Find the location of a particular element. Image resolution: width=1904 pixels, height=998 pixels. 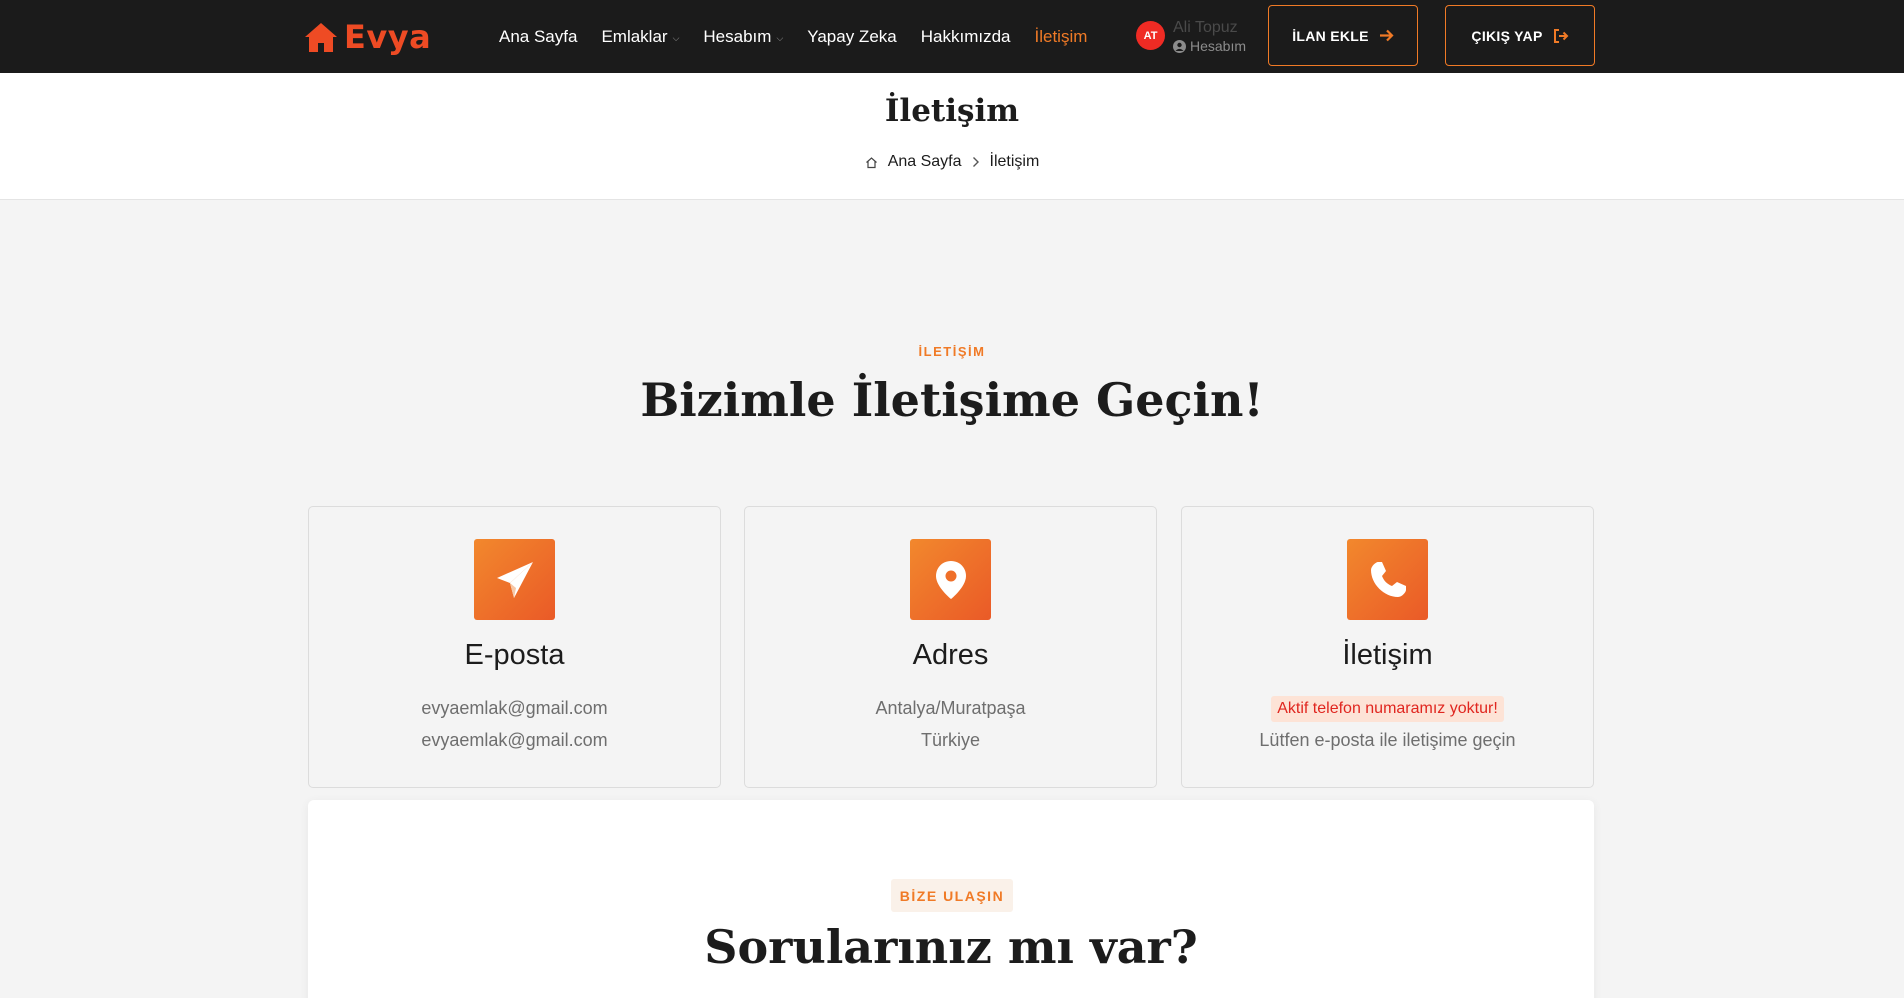

nav-item-contact: İletişim is located at coordinates (1060, 37).